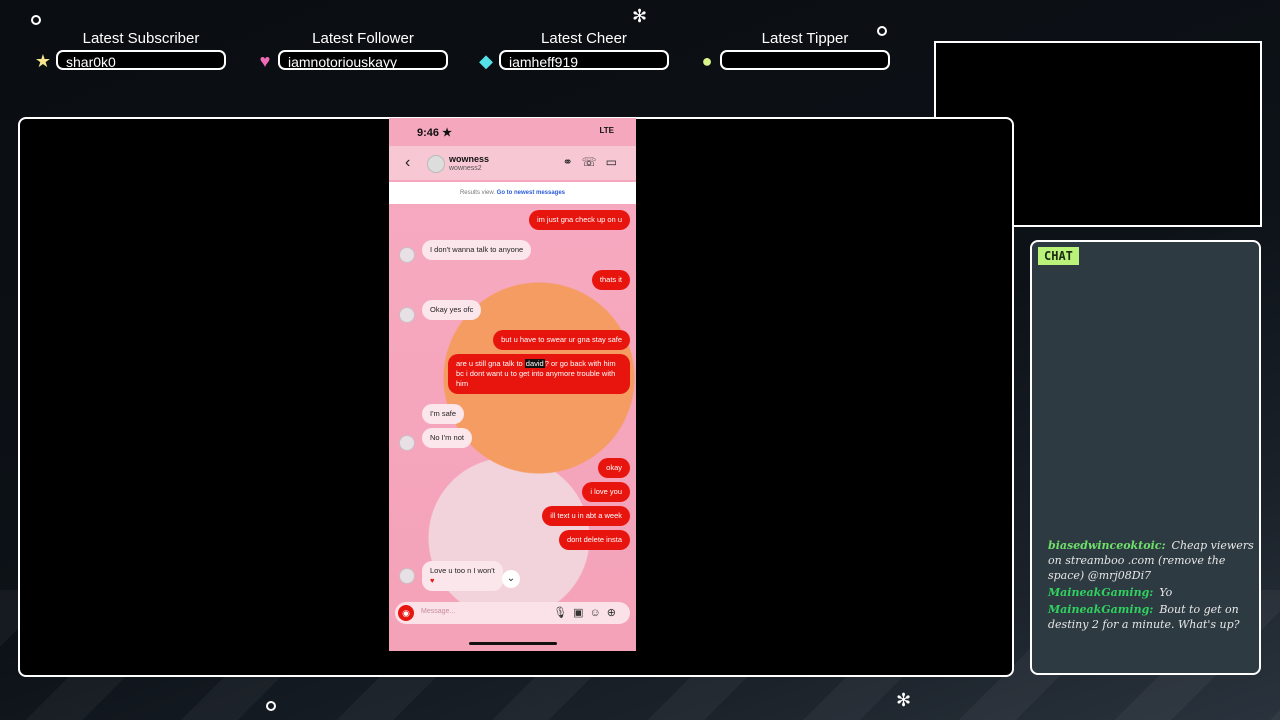  I want to click on coin-icon: ●, so click(707, 61).